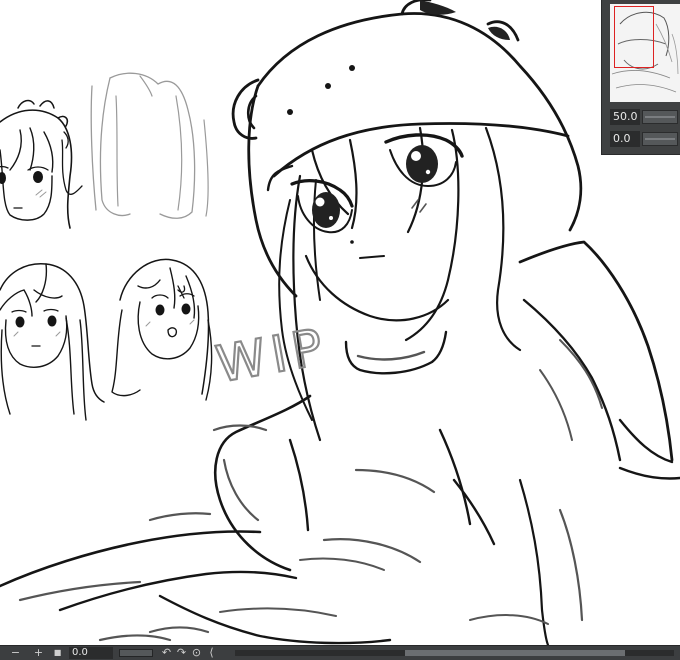 This screenshot has height=660, width=680. I want to click on rotate-left-button: ↶, so click(166, 653).